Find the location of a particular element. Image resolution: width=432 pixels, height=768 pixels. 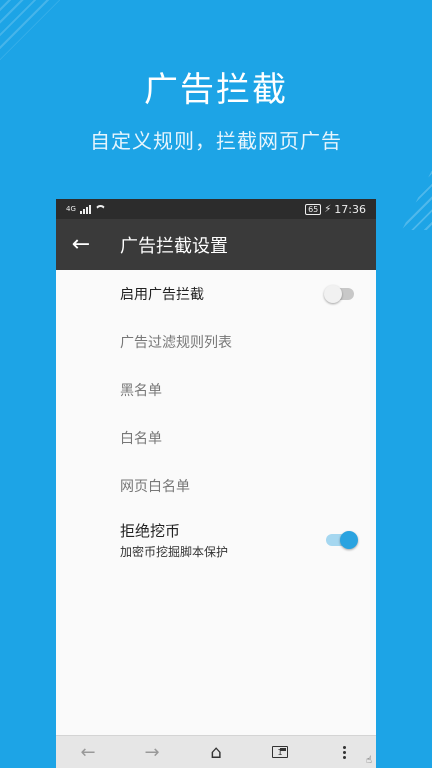

setting-label: 网页白名单 is located at coordinates (155, 487).